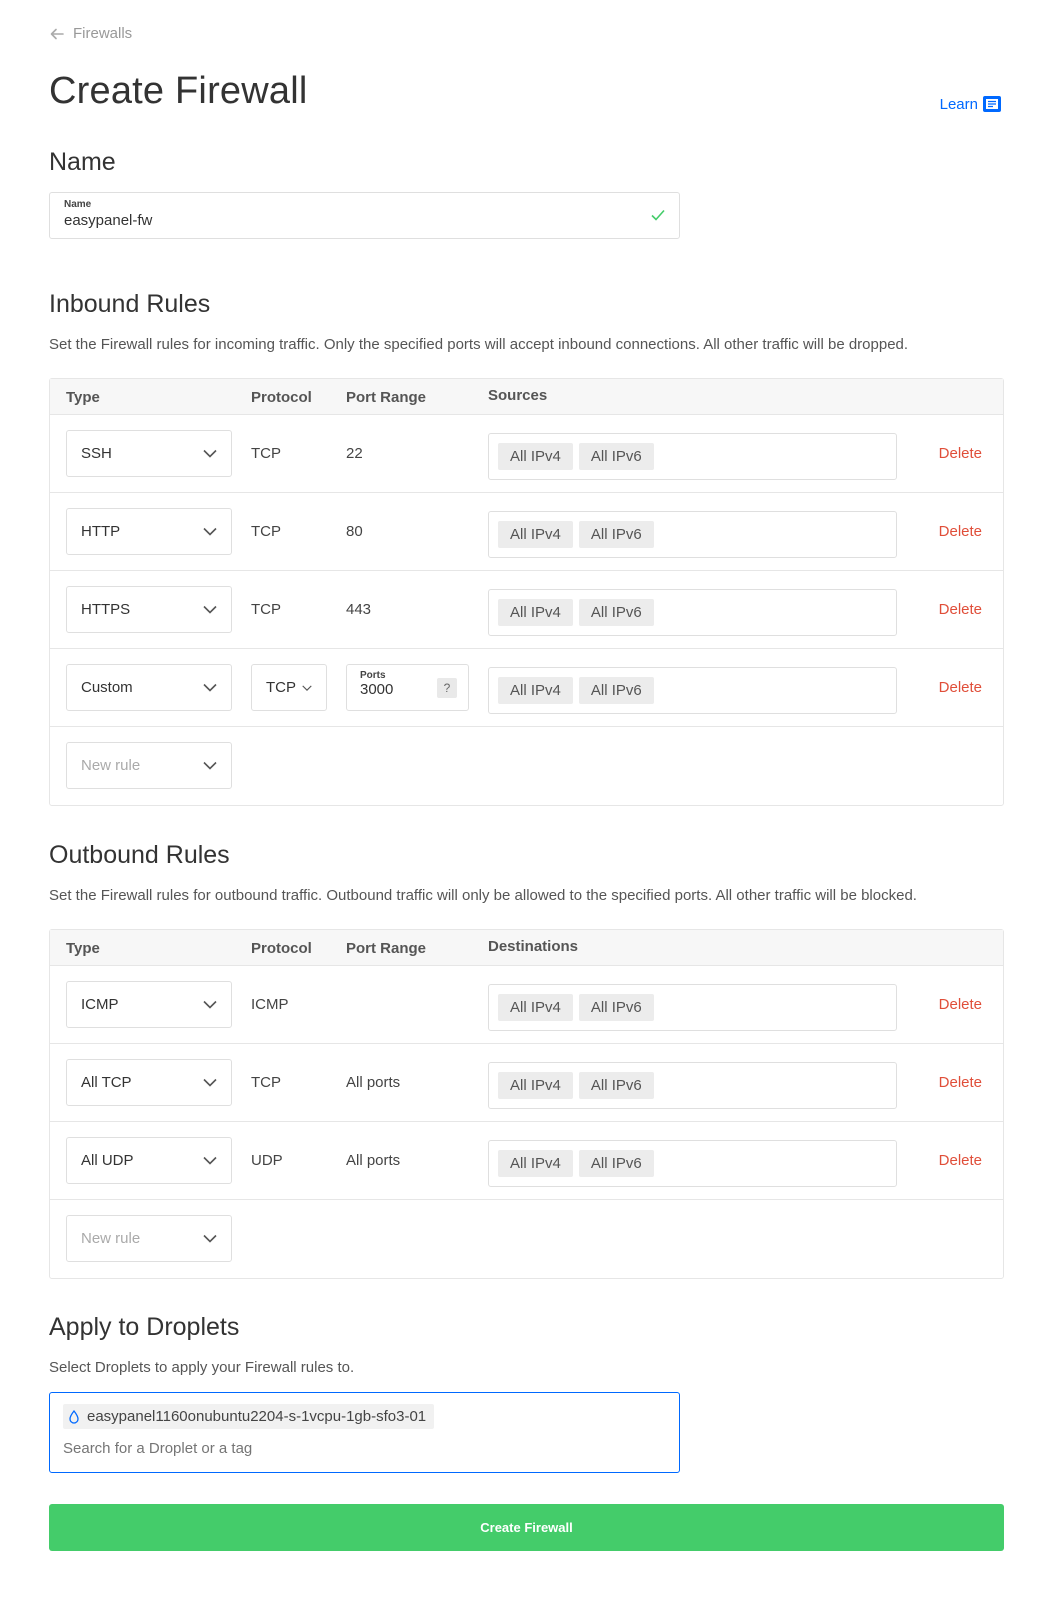 Image resolution: width=1052 pixels, height=1600 pixels. I want to click on help-icon: ?, so click(447, 688).